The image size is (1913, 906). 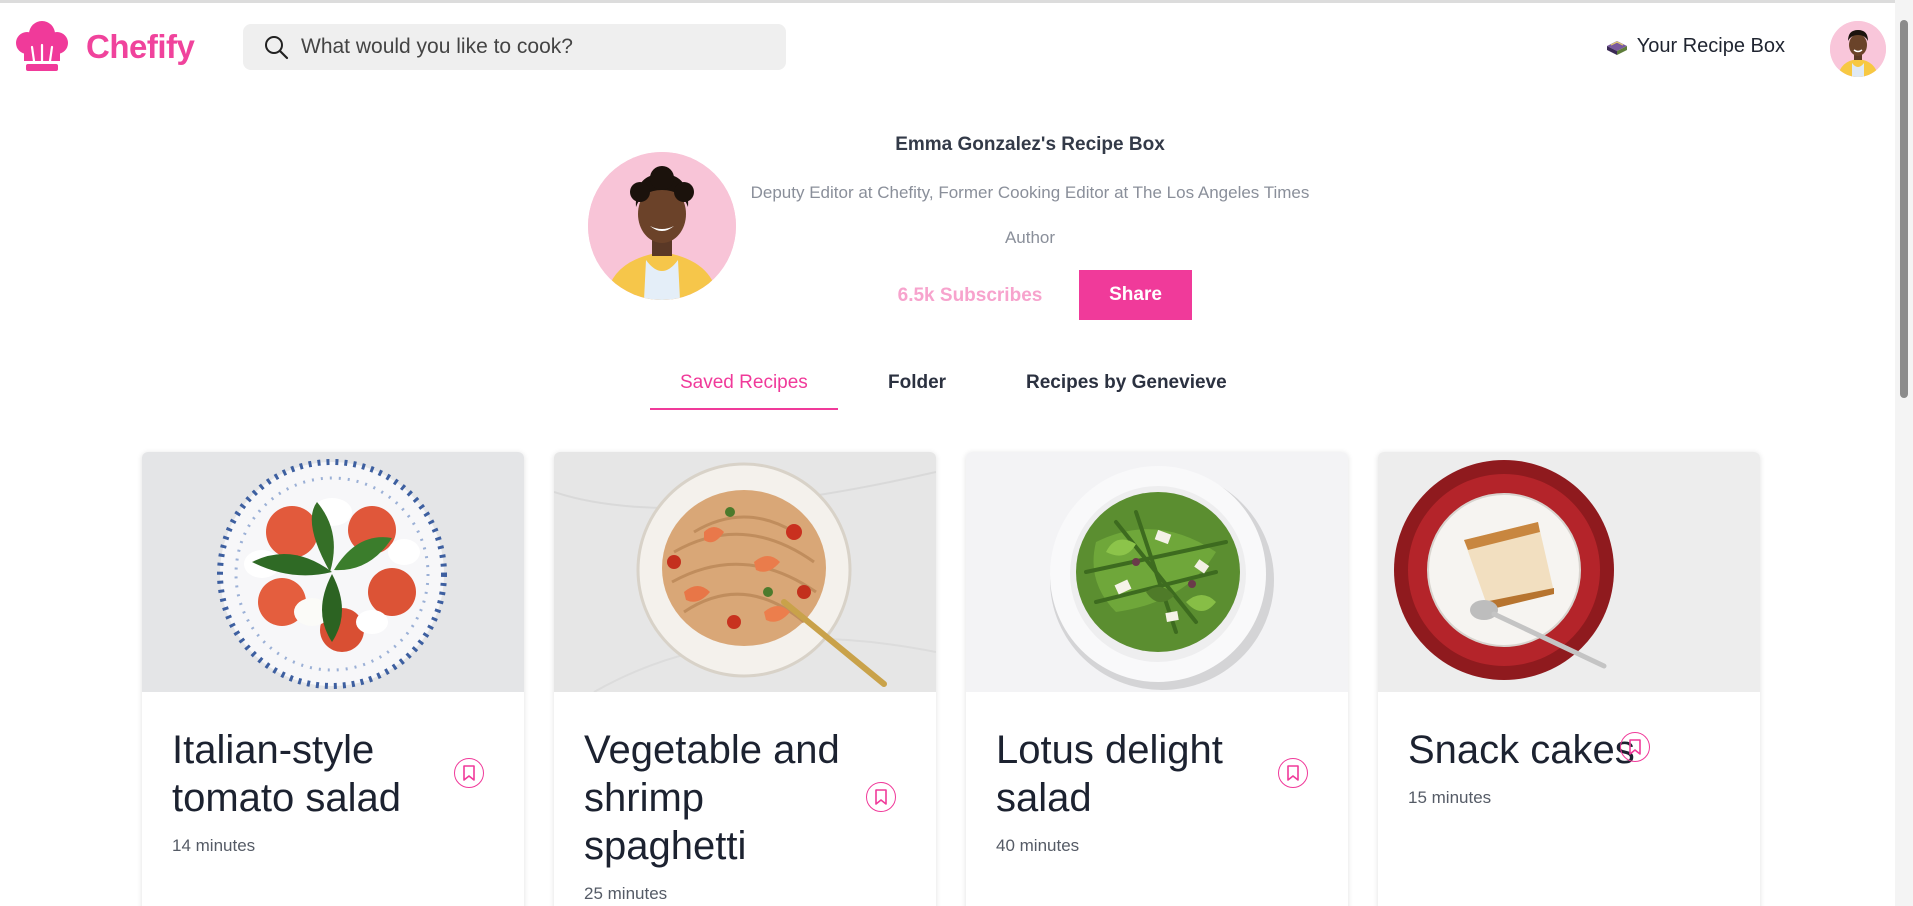 I want to click on search-icon, so click(x=277, y=48).